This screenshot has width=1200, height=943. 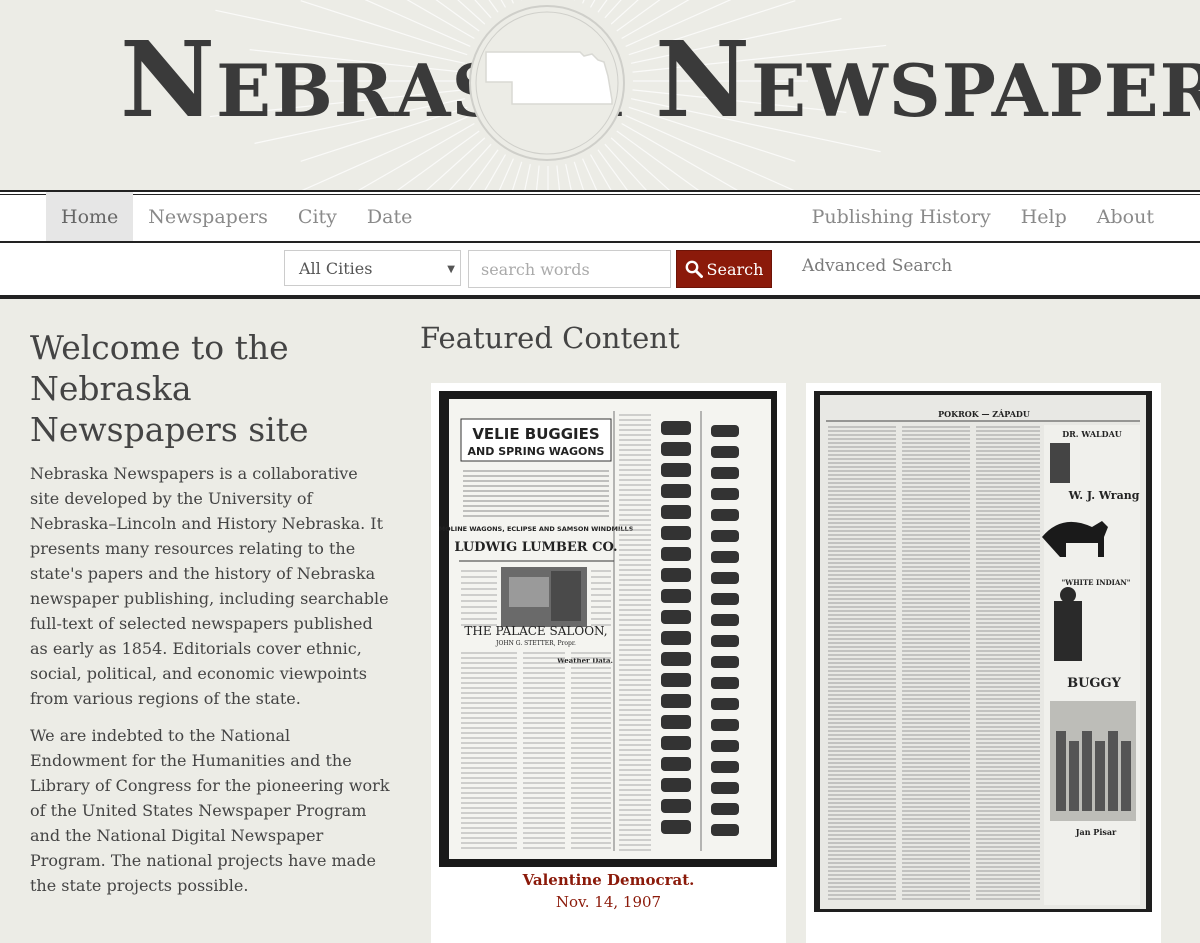 I want to click on card-date: Nov. 14, 1907, so click(x=608, y=902).